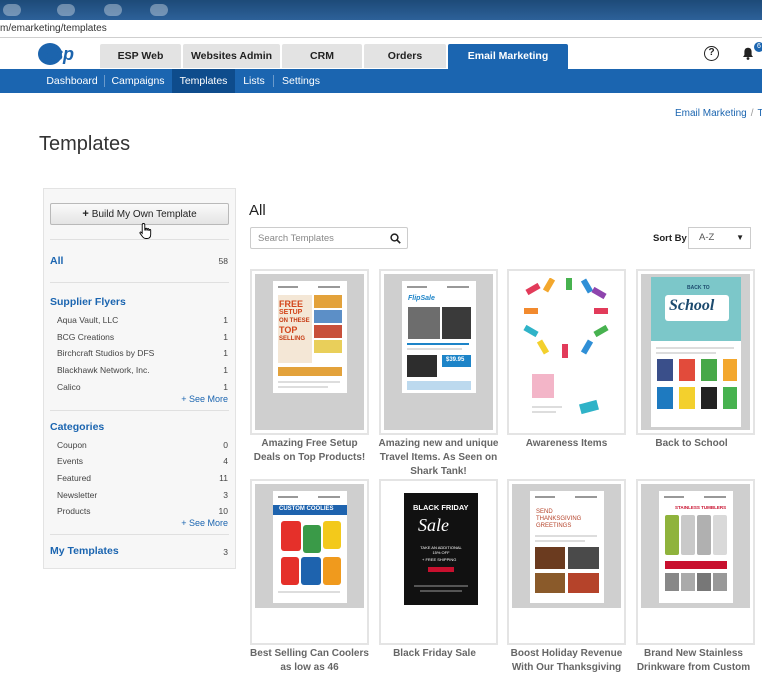 The height and width of the screenshot is (679, 762). Describe the element at coordinates (225, 552) in the screenshot. I see `my-templates-count: 3` at that location.